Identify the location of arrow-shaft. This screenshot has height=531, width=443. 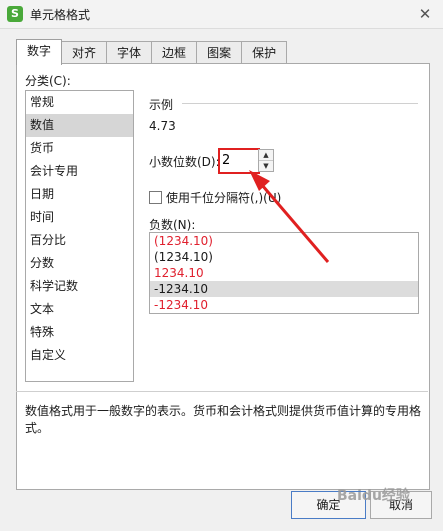
(292, 220).